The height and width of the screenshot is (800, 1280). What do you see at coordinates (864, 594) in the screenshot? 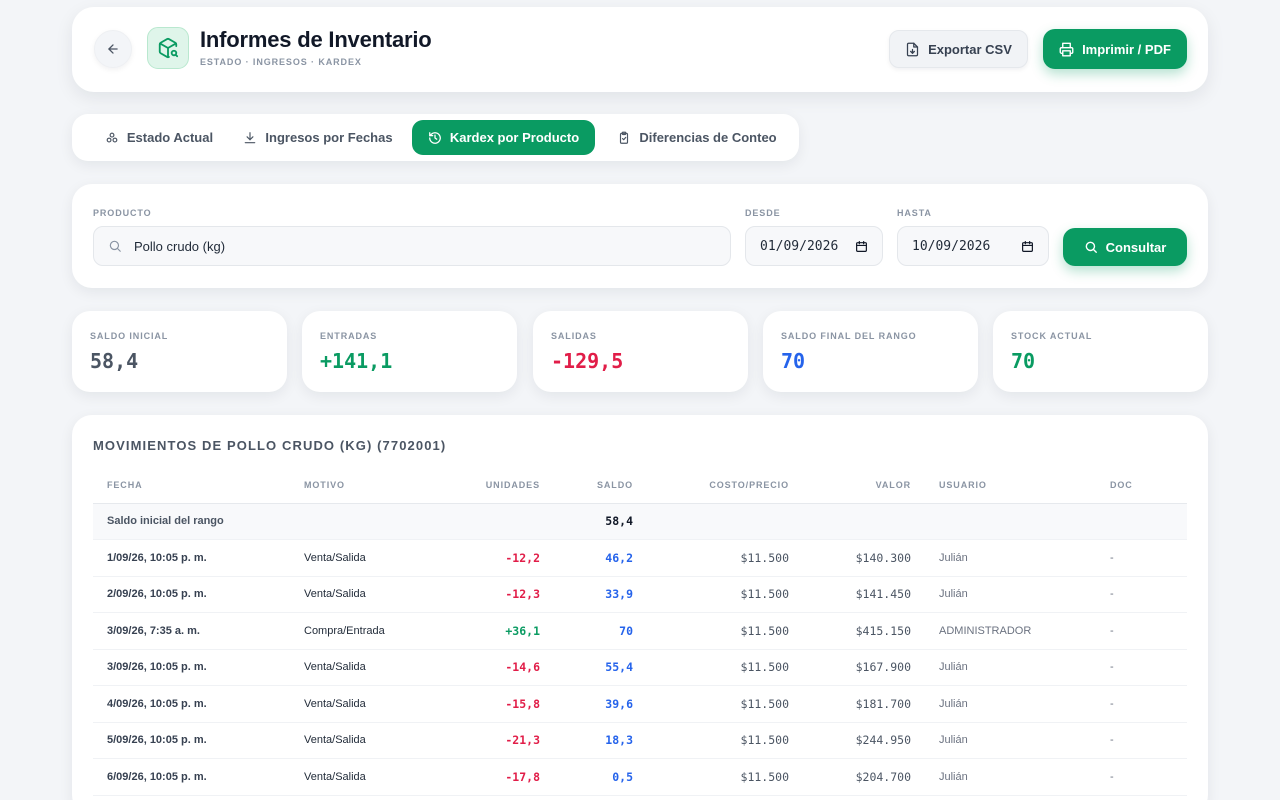
I see `cell-valor: $141.450` at bounding box center [864, 594].